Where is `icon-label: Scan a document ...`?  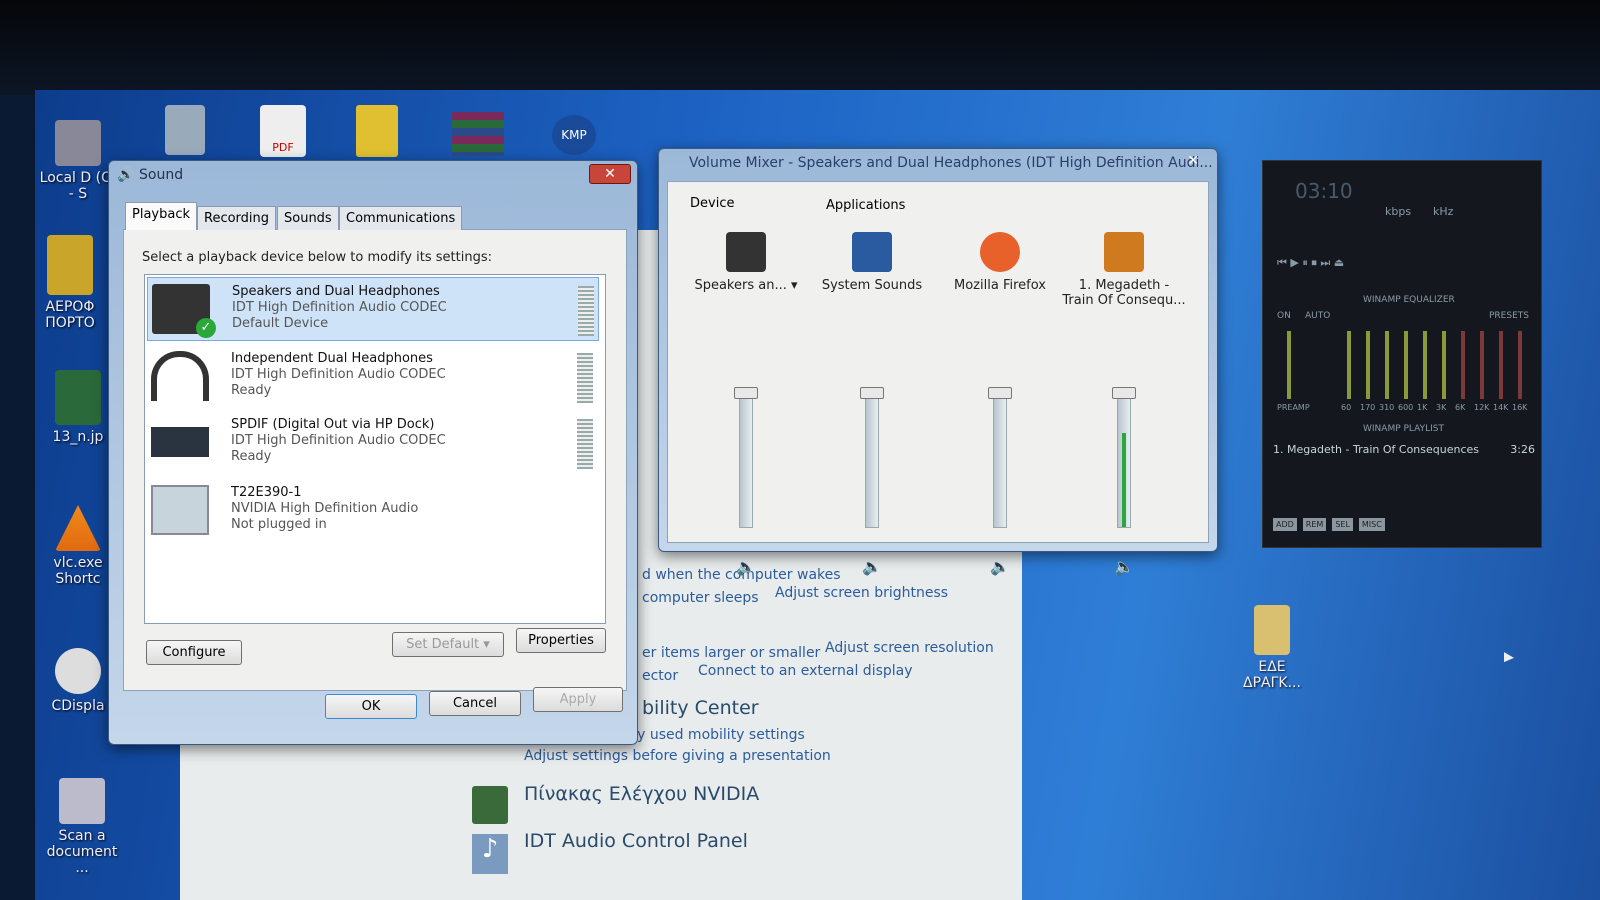
icon-label: Scan a document ... is located at coordinates (82, 852).